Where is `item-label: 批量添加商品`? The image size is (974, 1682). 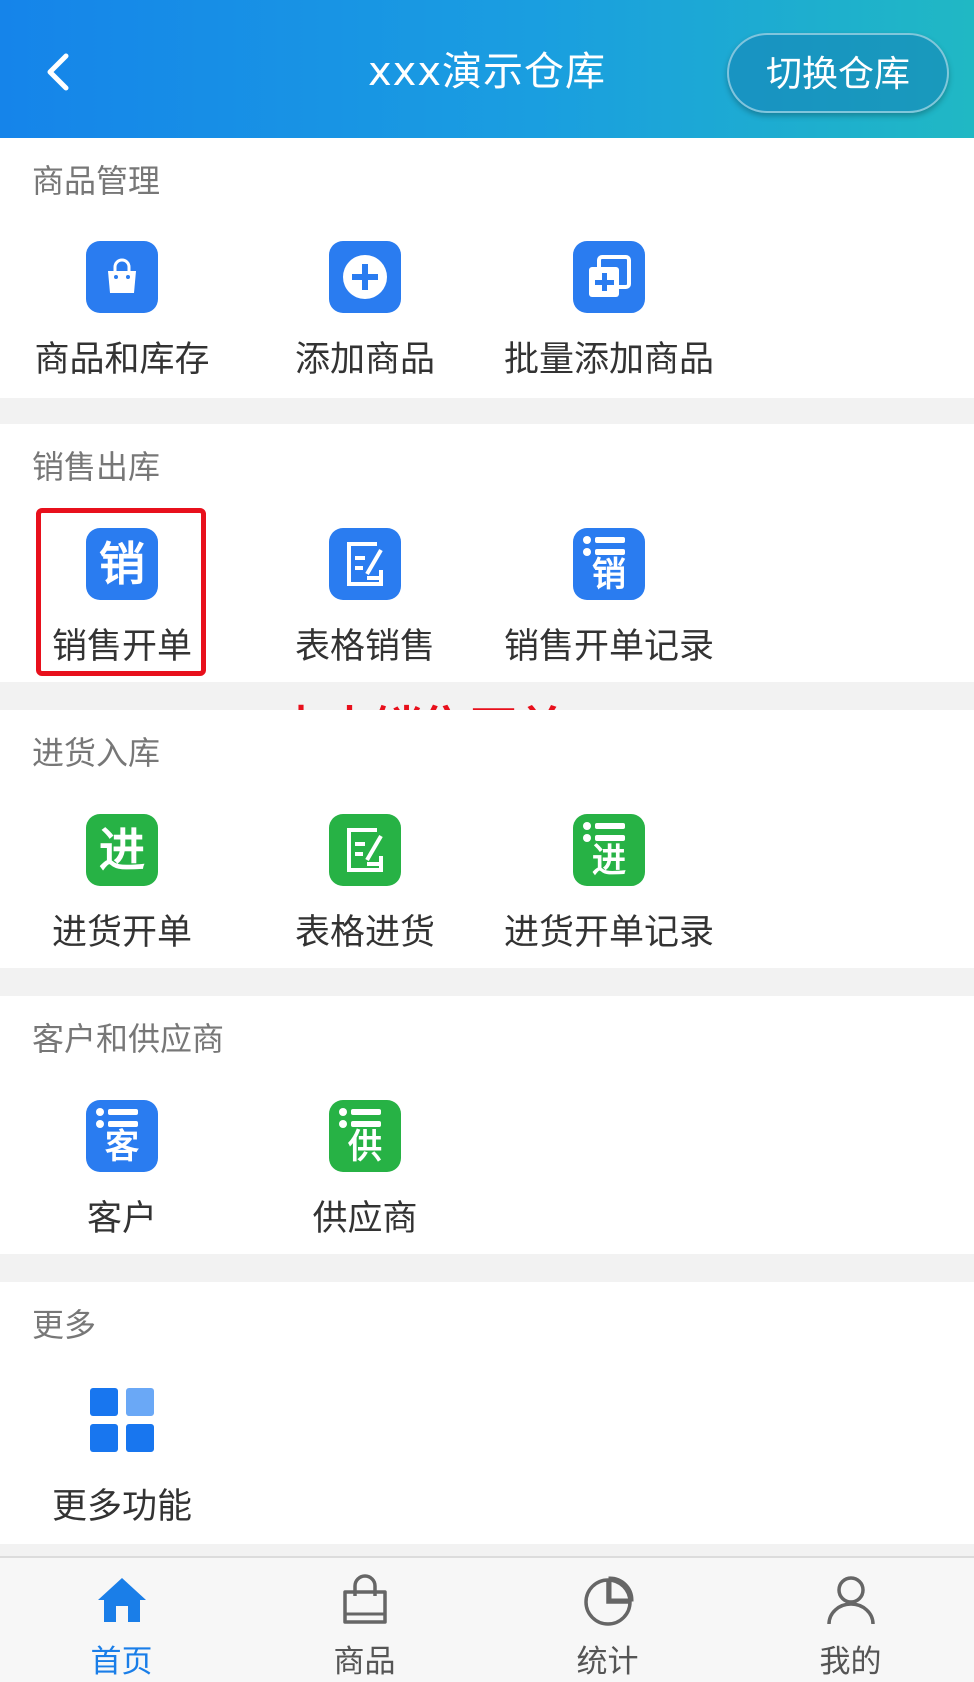 item-label: 批量添加商品 is located at coordinates (608, 360).